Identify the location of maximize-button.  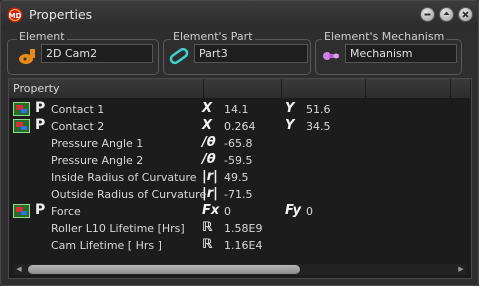
(446, 14).